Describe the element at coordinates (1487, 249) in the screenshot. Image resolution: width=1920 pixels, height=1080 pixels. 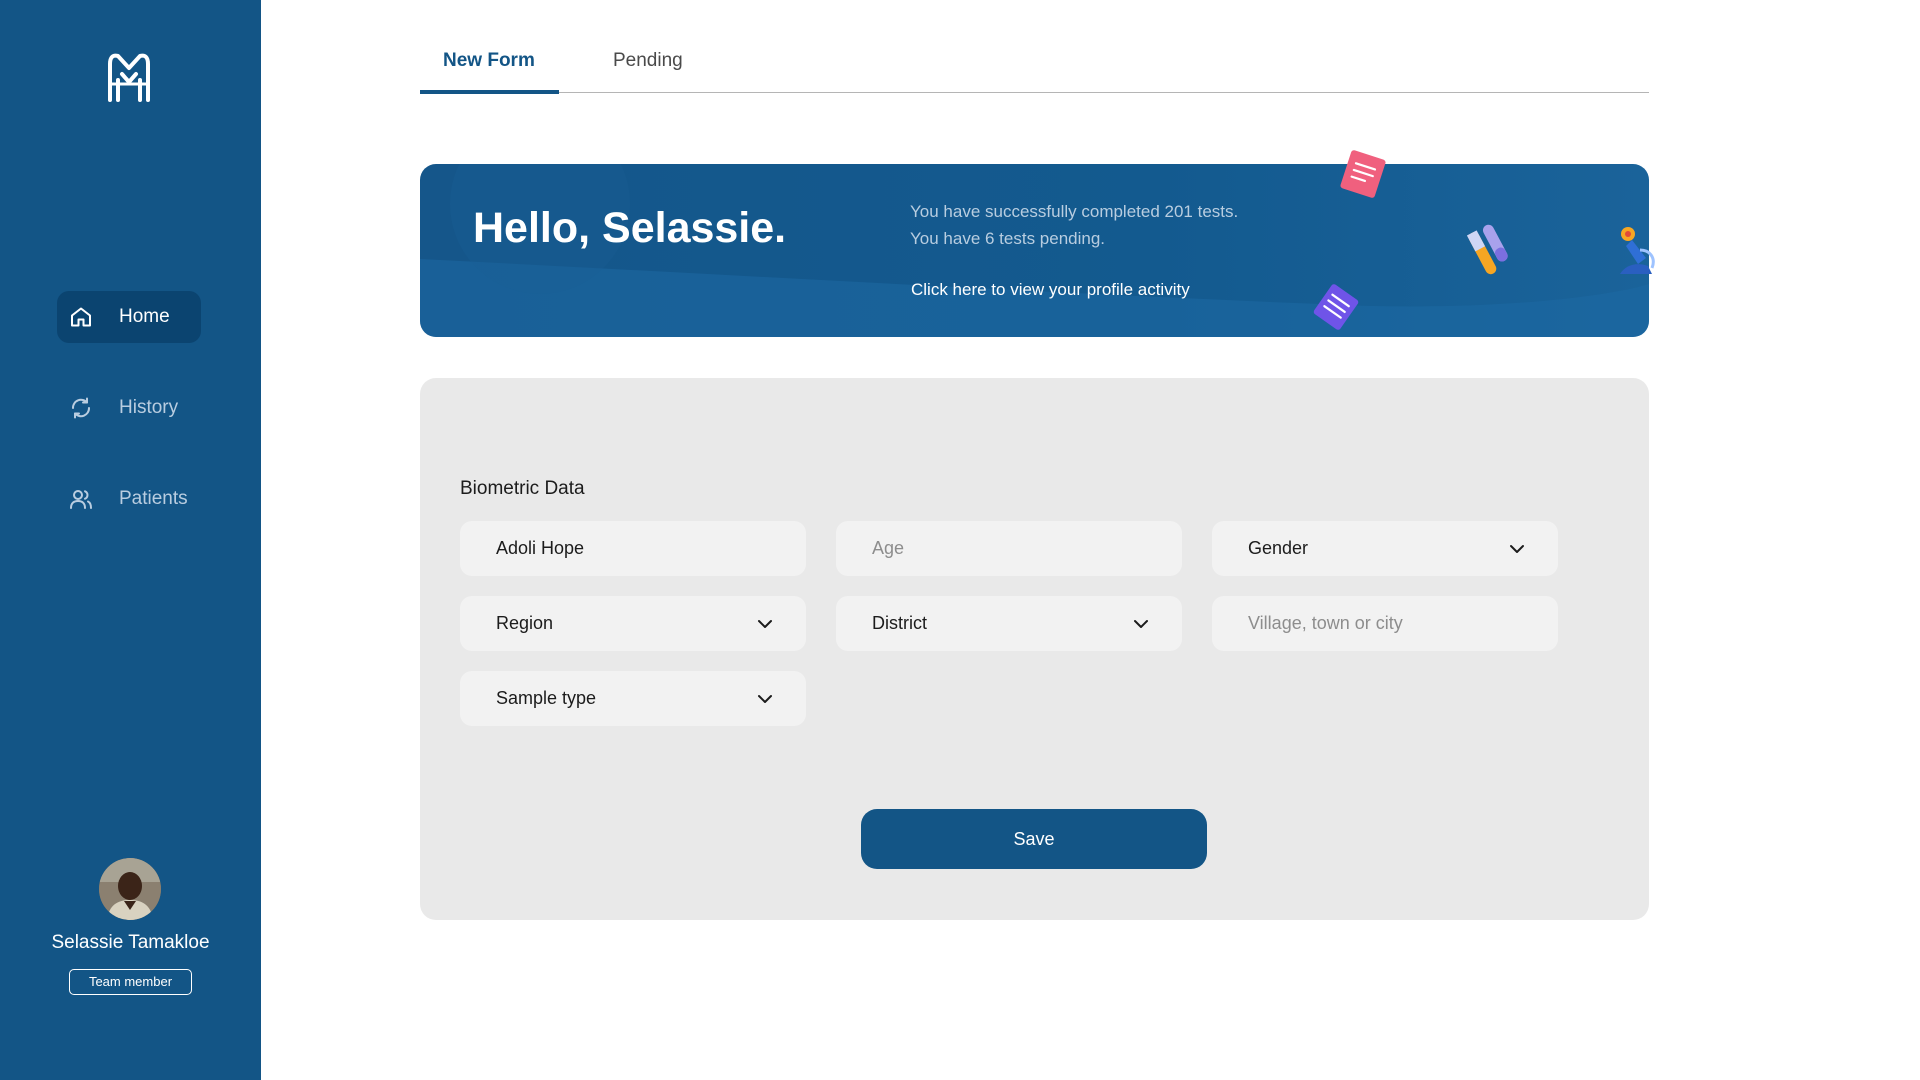
I see `test-tubes-icon` at that location.